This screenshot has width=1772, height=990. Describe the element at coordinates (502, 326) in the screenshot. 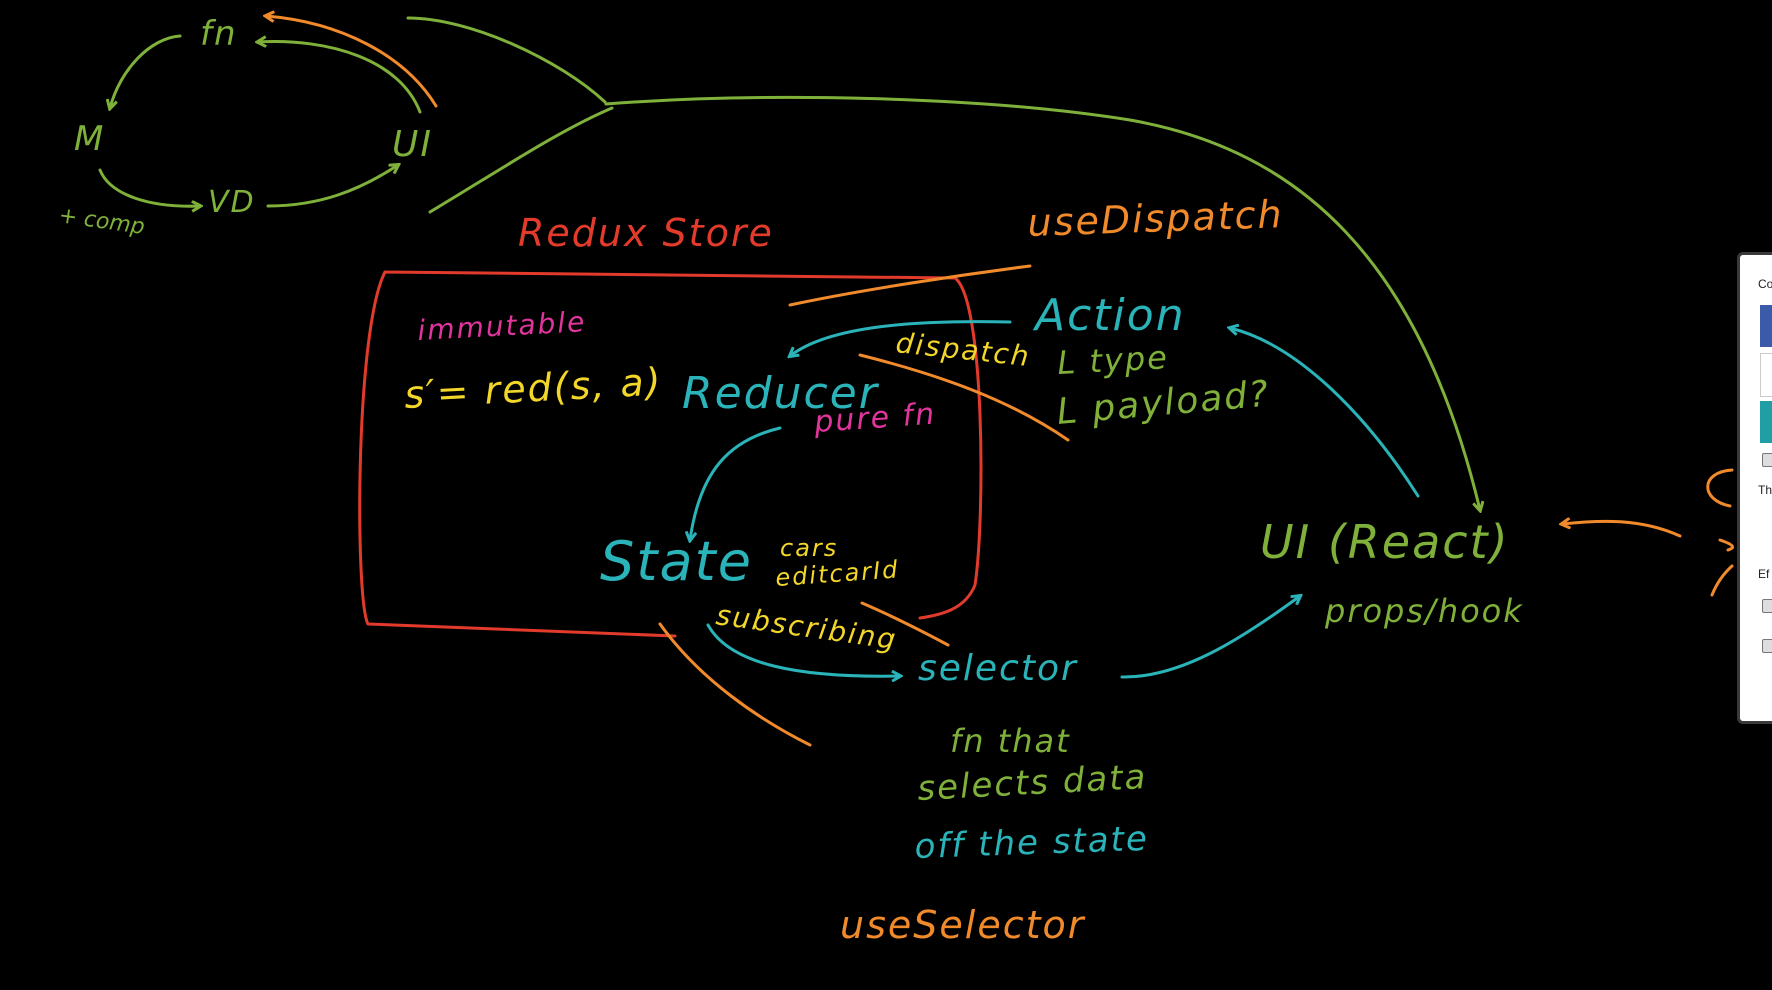

I see `immutable-label: immutable` at that location.